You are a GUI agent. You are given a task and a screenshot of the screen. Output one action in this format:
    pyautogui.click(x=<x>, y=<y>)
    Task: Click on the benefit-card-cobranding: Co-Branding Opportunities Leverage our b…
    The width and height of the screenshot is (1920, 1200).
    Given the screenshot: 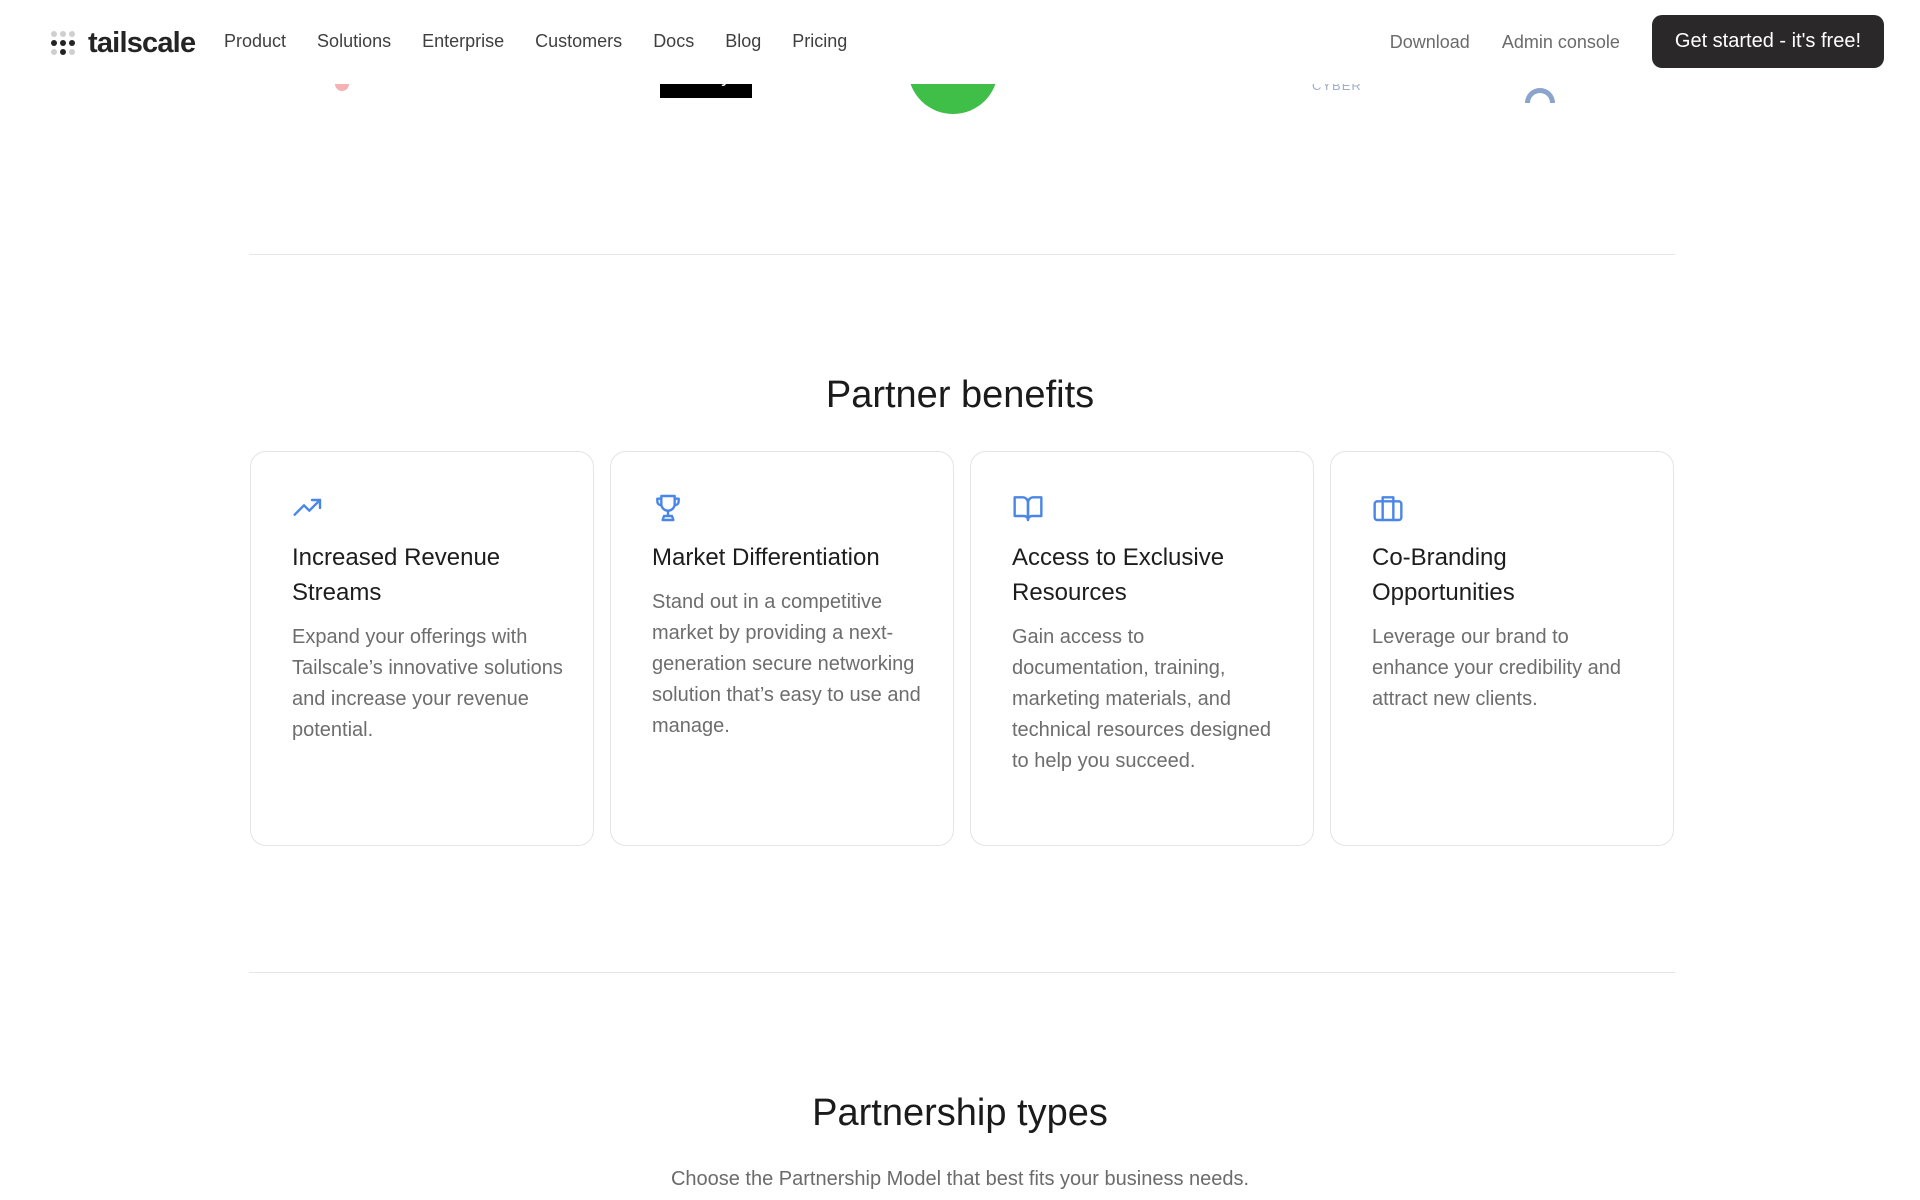 What is the action you would take?
    pyautogui.click(x=1502, y=648)
    